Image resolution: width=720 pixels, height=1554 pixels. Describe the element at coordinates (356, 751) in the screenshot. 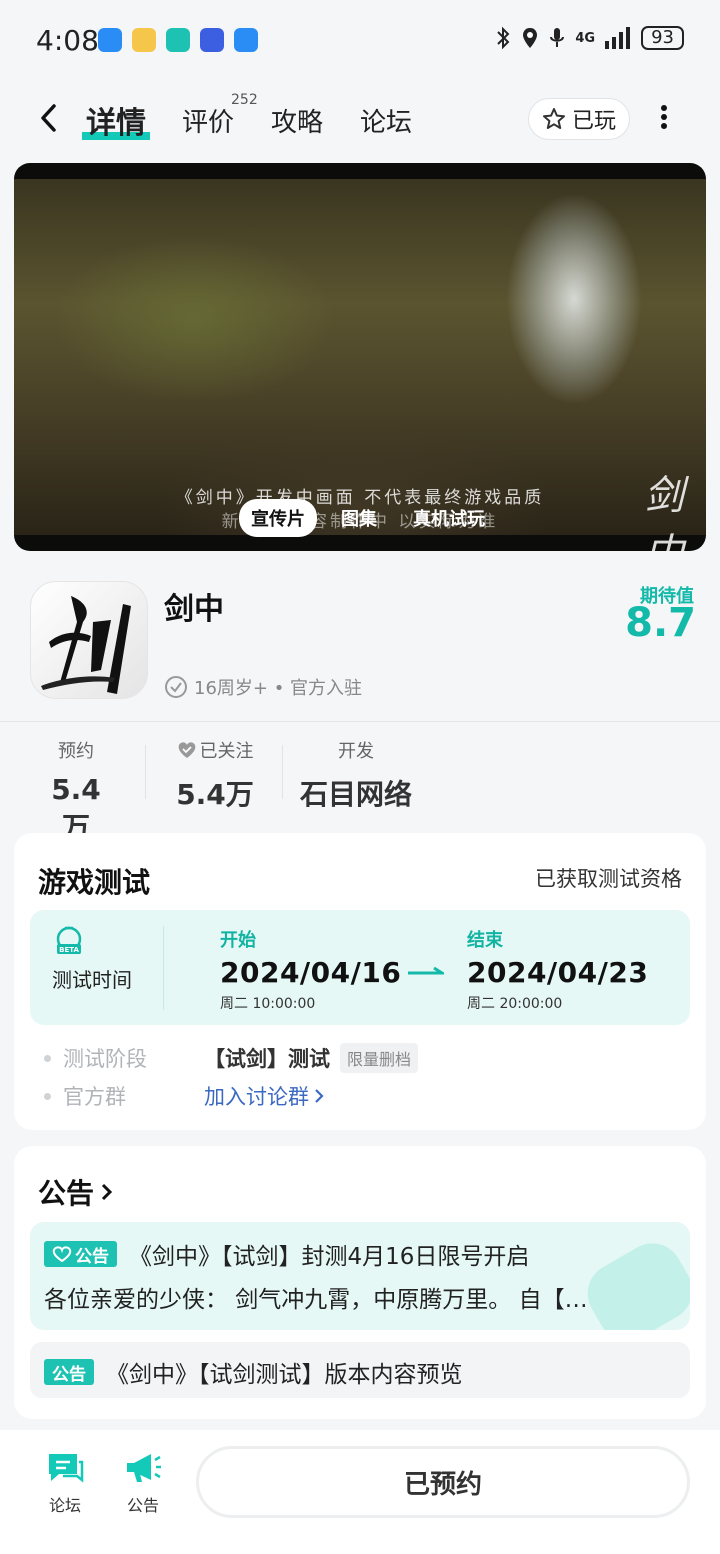

I see `stat-label: 开发` at that location.